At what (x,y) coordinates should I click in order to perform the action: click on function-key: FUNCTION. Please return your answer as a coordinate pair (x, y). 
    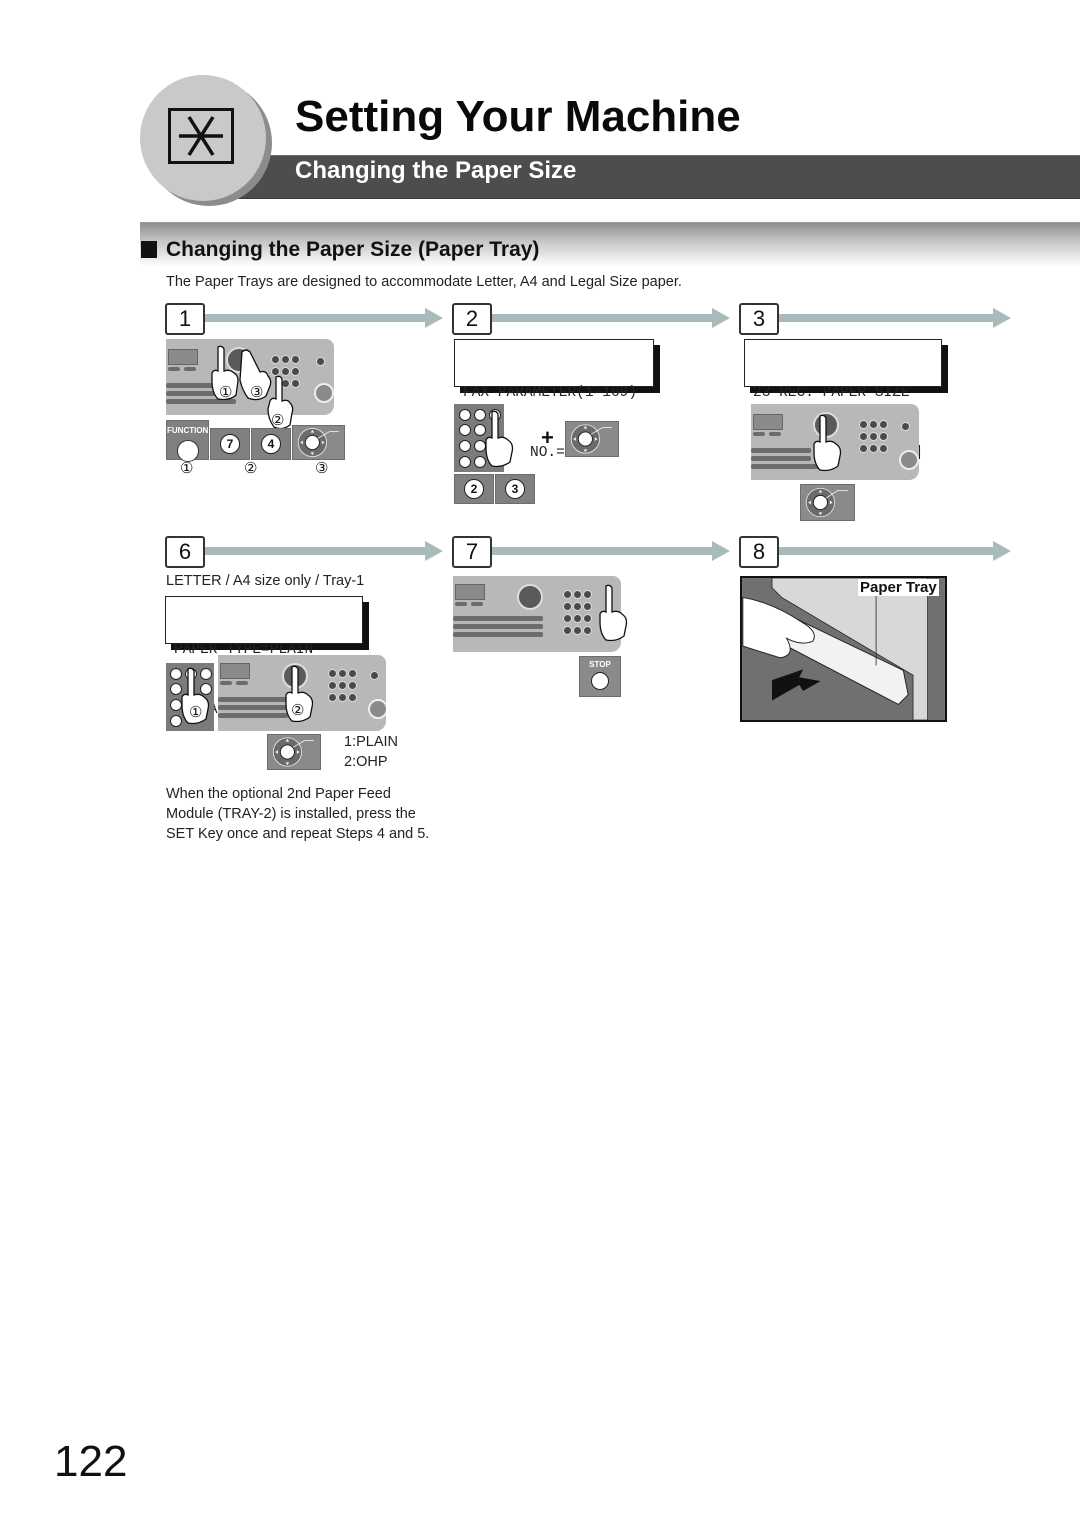
    Looking at the image, I should click on (187, 441).